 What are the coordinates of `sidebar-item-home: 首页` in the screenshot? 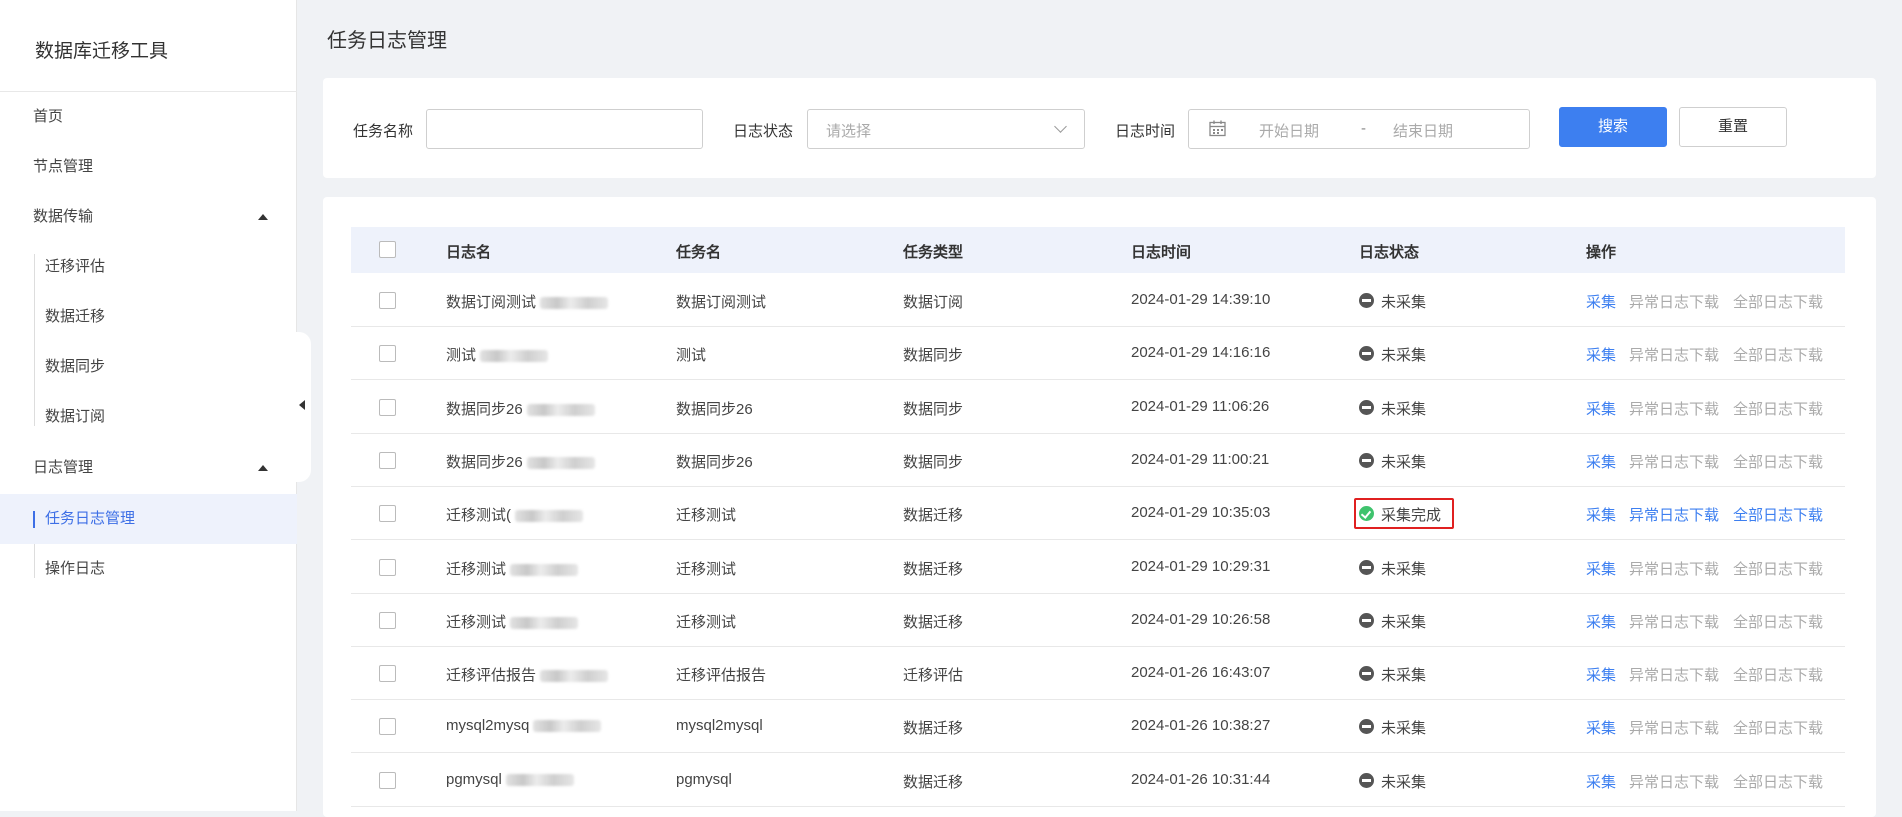 It's located at (148, 117).